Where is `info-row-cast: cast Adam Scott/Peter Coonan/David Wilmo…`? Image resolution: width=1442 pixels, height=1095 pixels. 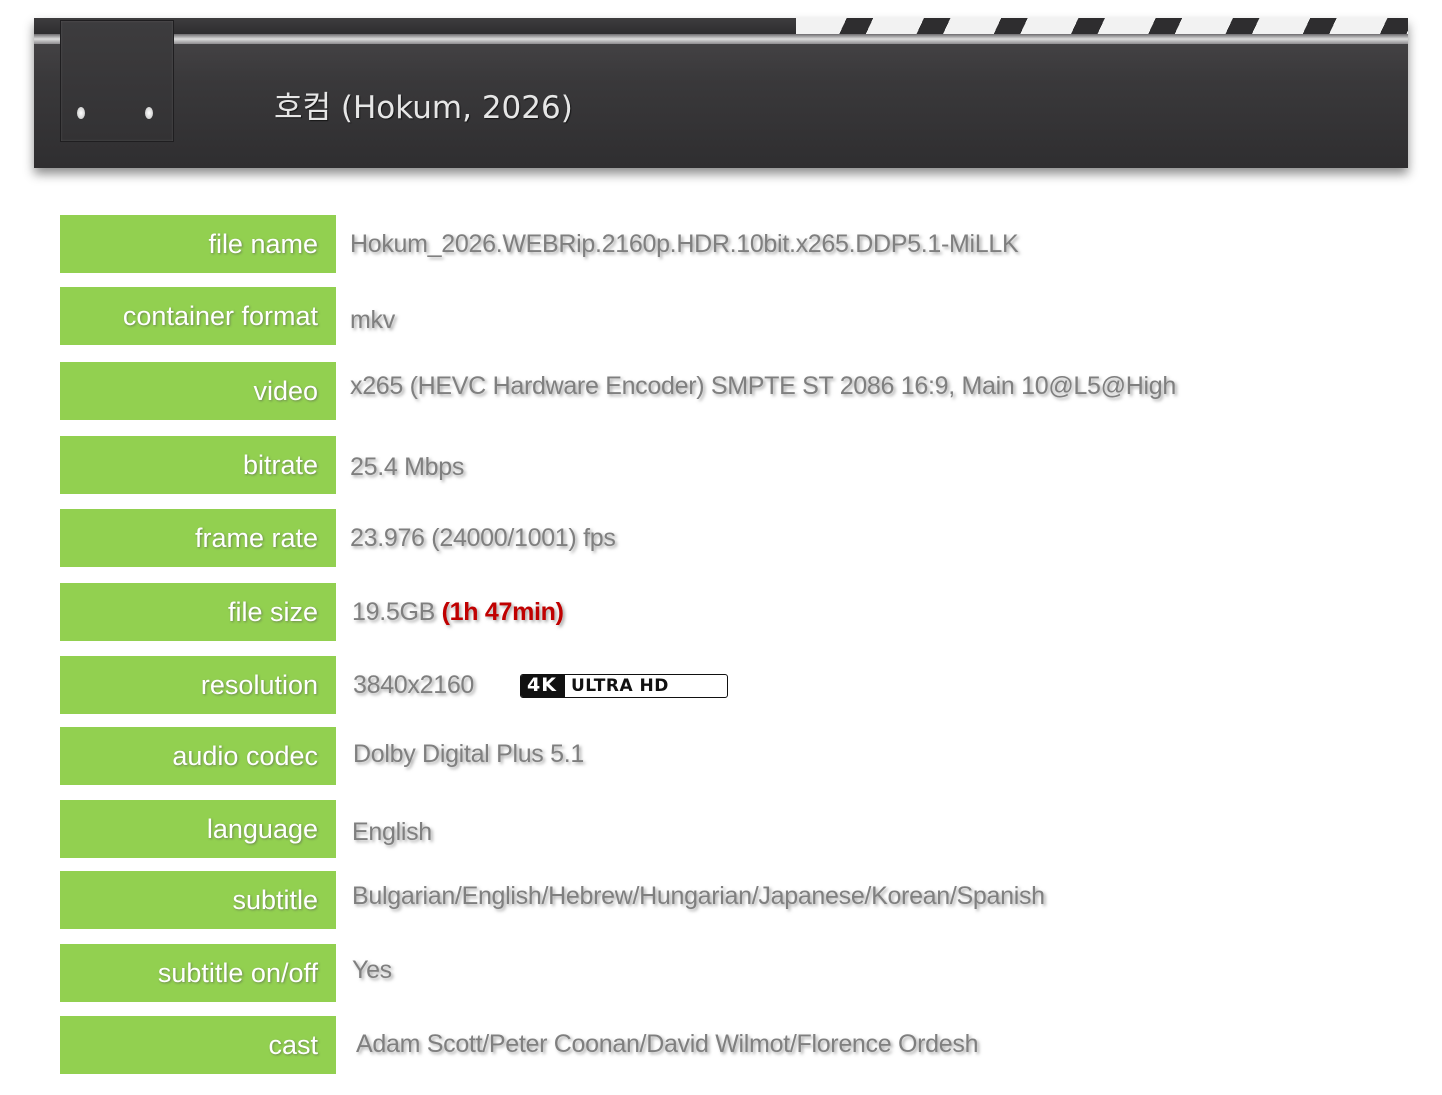
info-row-cast: cast Adam Scott/Peter Coonan/David Wilmo… is located at coordinates (730, 1045).